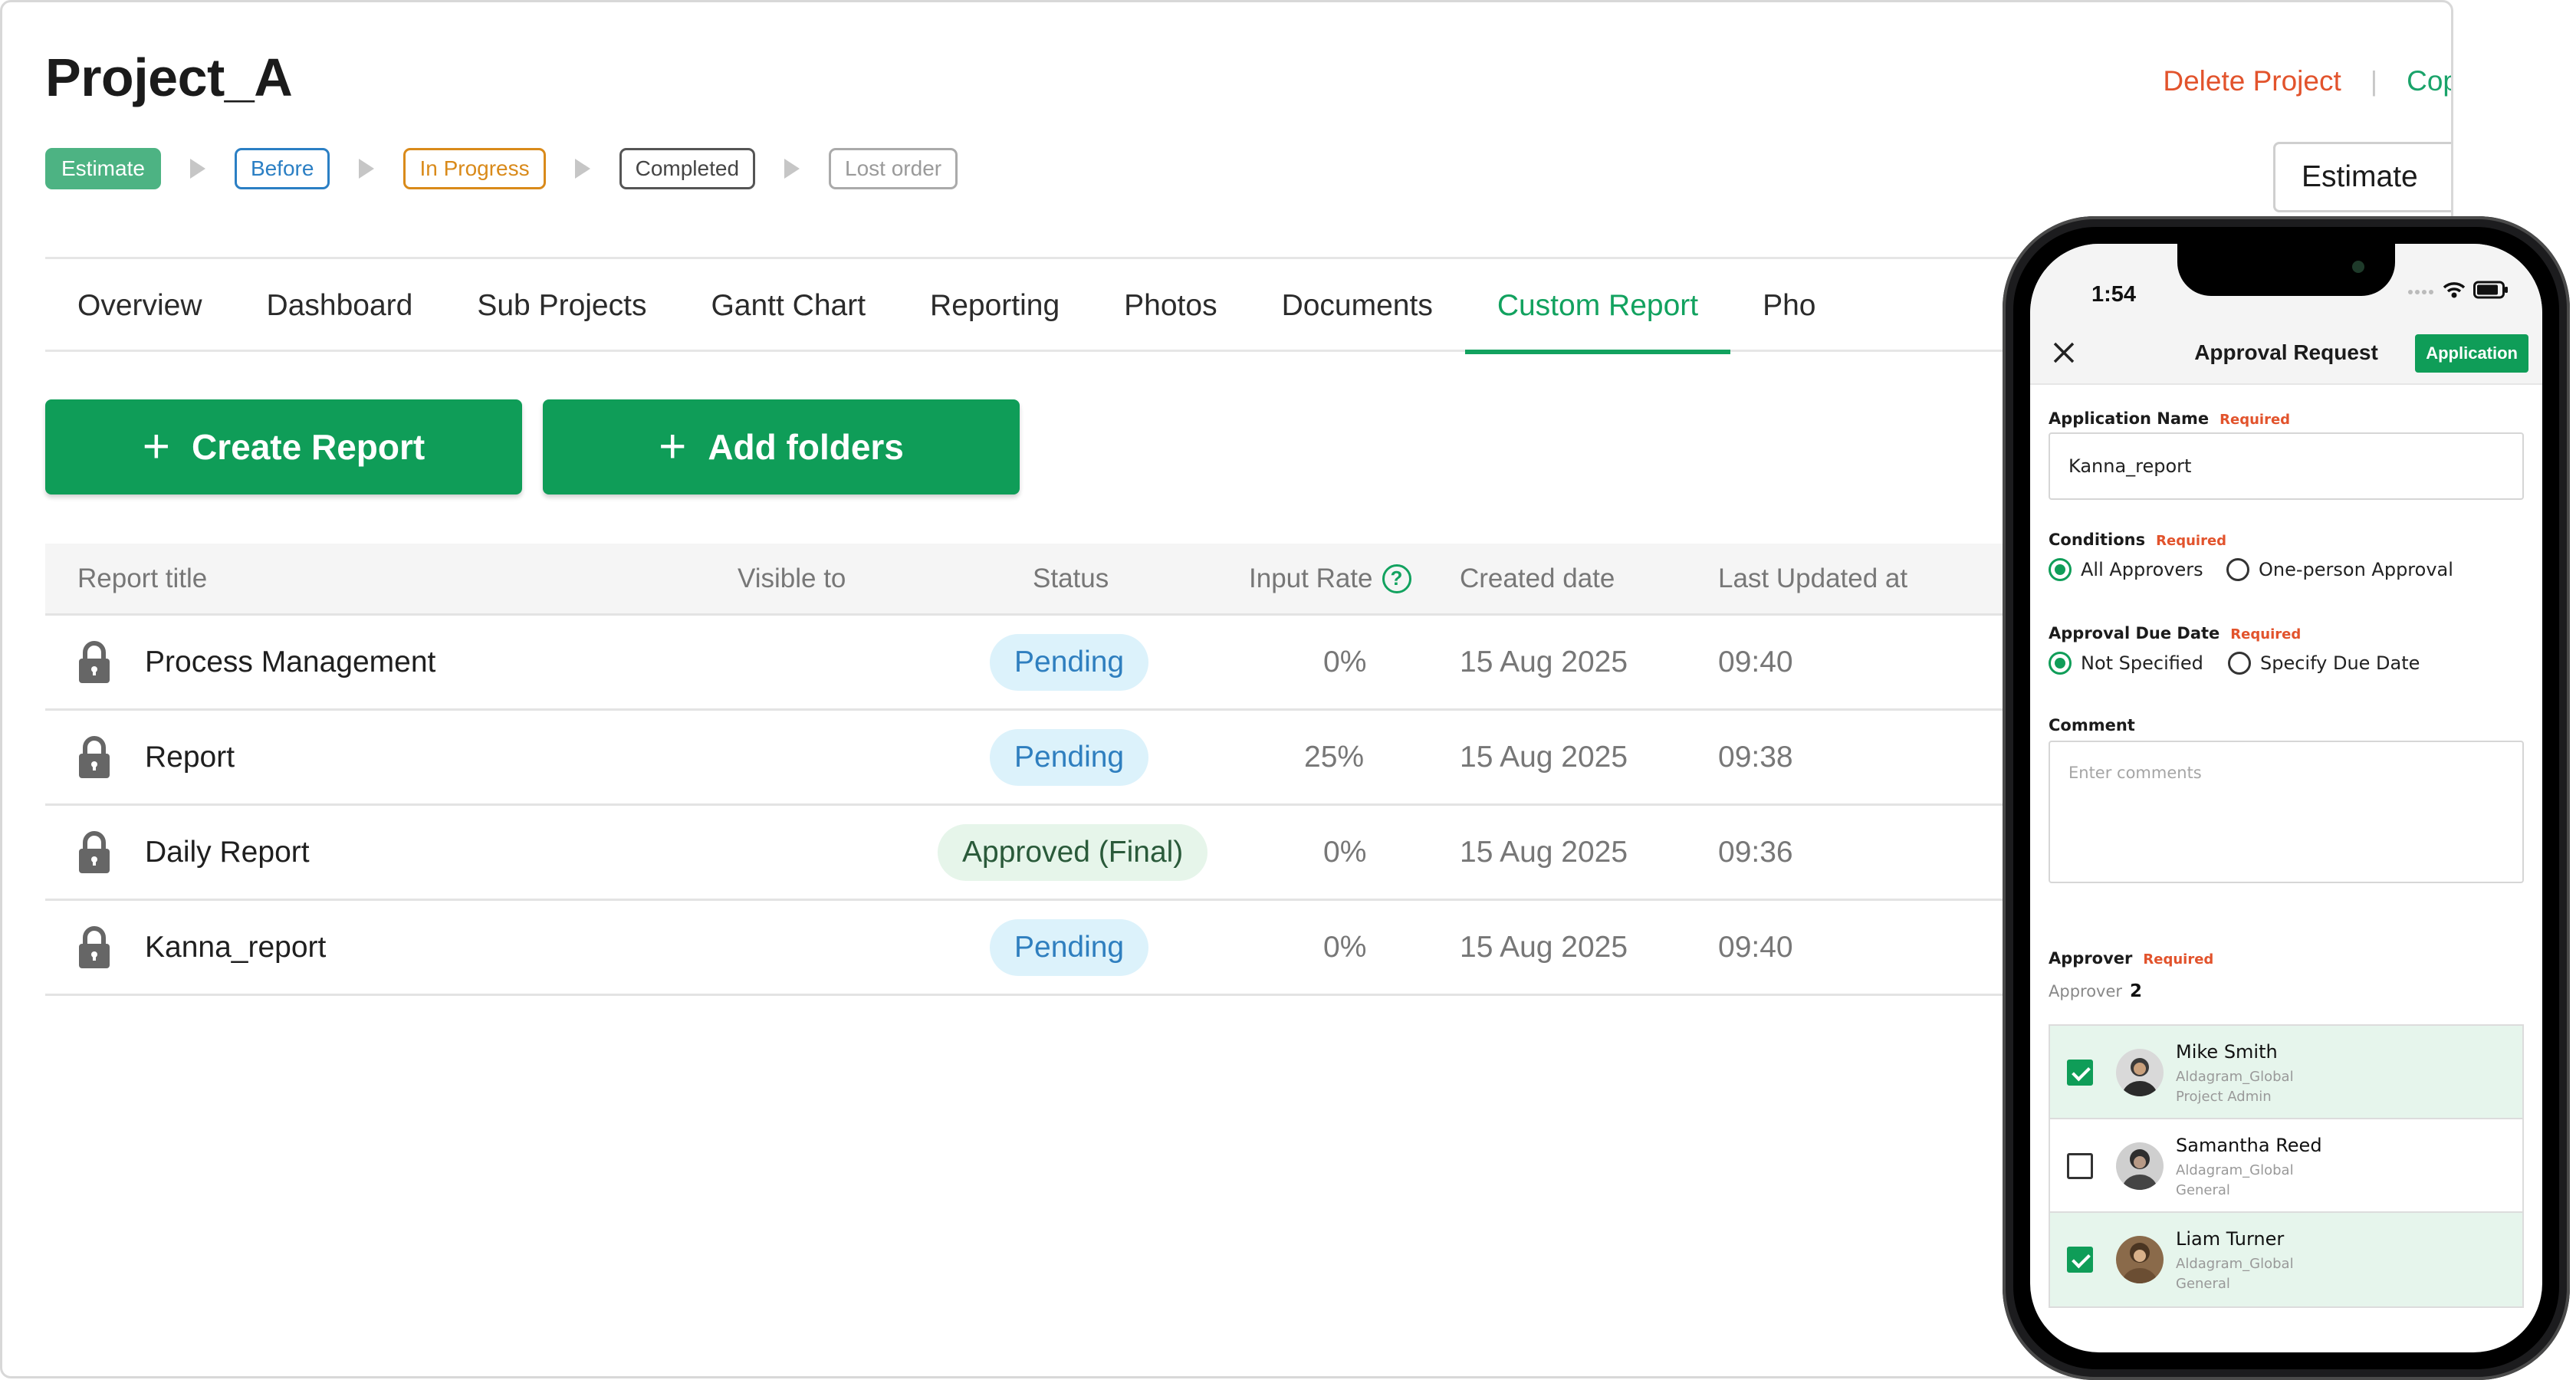  Describe the element at coordinates (2203, 1190) in the screenshot. I see `approver-role: General` at that location.